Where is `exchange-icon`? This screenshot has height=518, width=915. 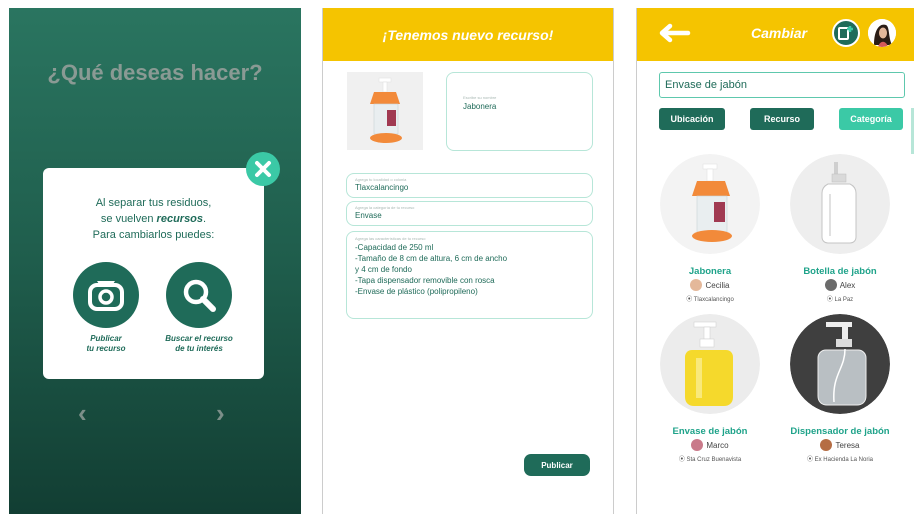 exchange-icon is located at coordinates (846, 33).